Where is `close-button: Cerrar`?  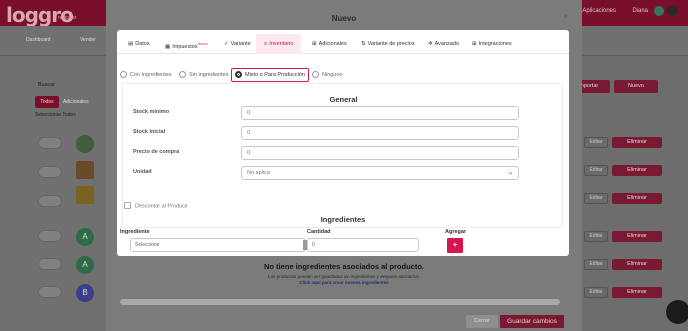
close-button: Cerrar is located at coordinates (482, 321).